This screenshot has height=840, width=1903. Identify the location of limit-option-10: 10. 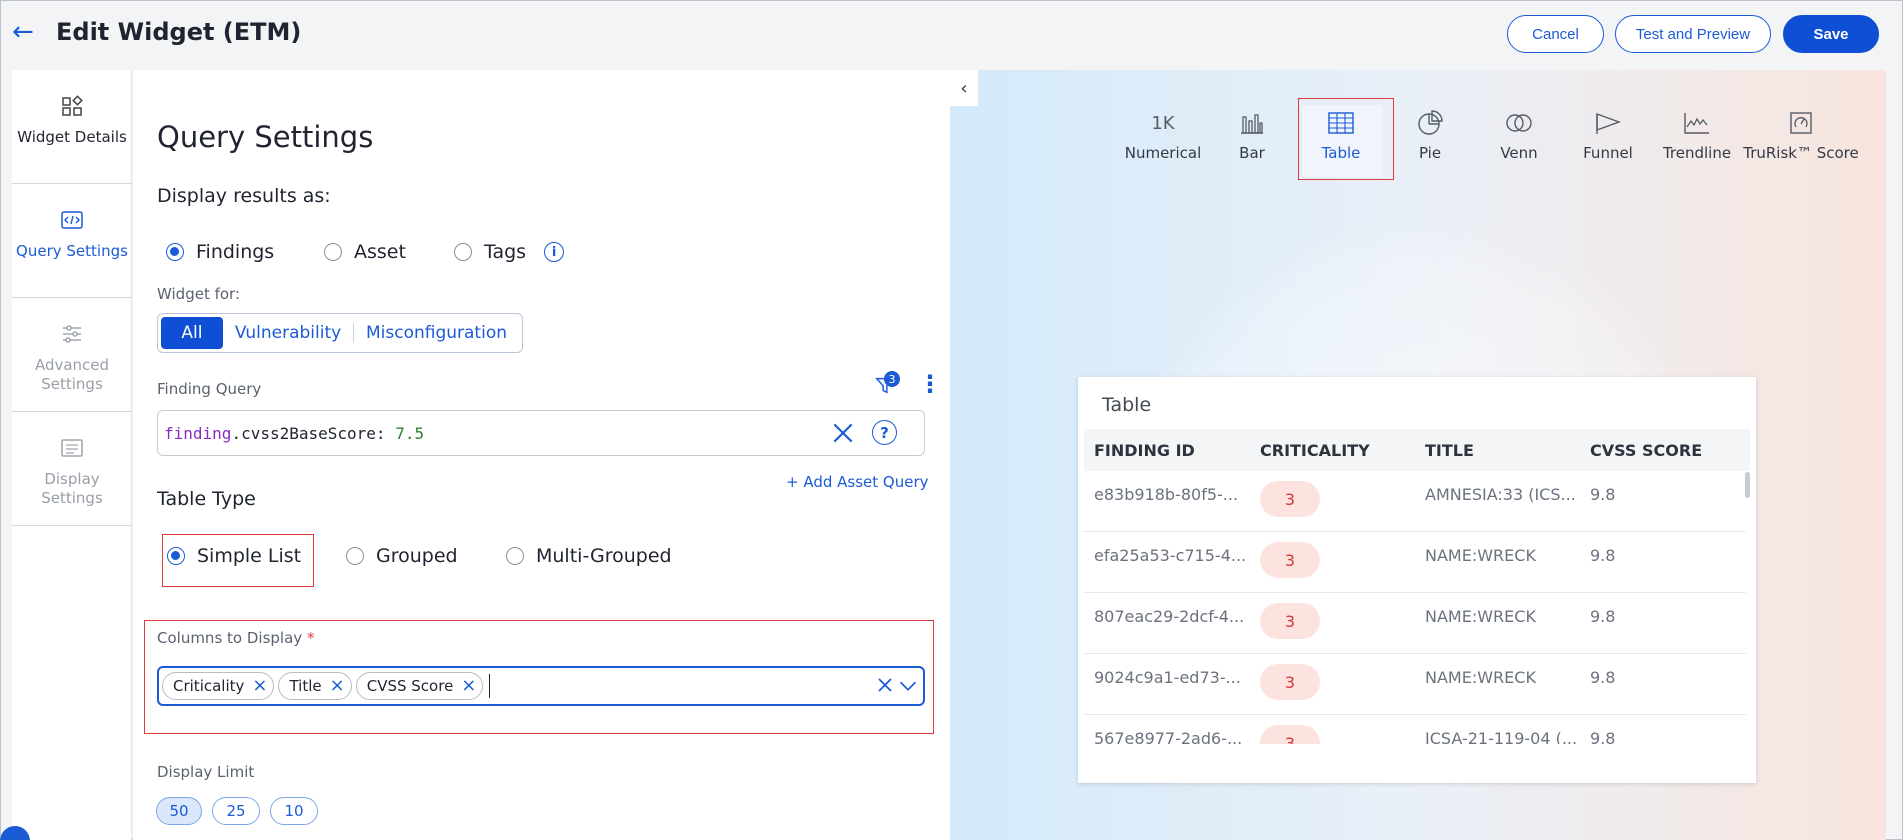
(294, 811).